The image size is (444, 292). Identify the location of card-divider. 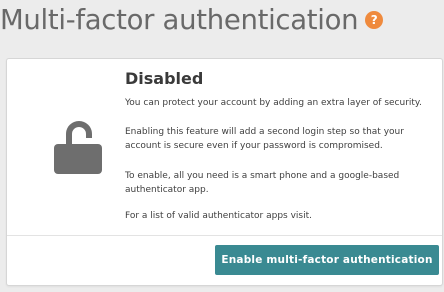
(224, 235).